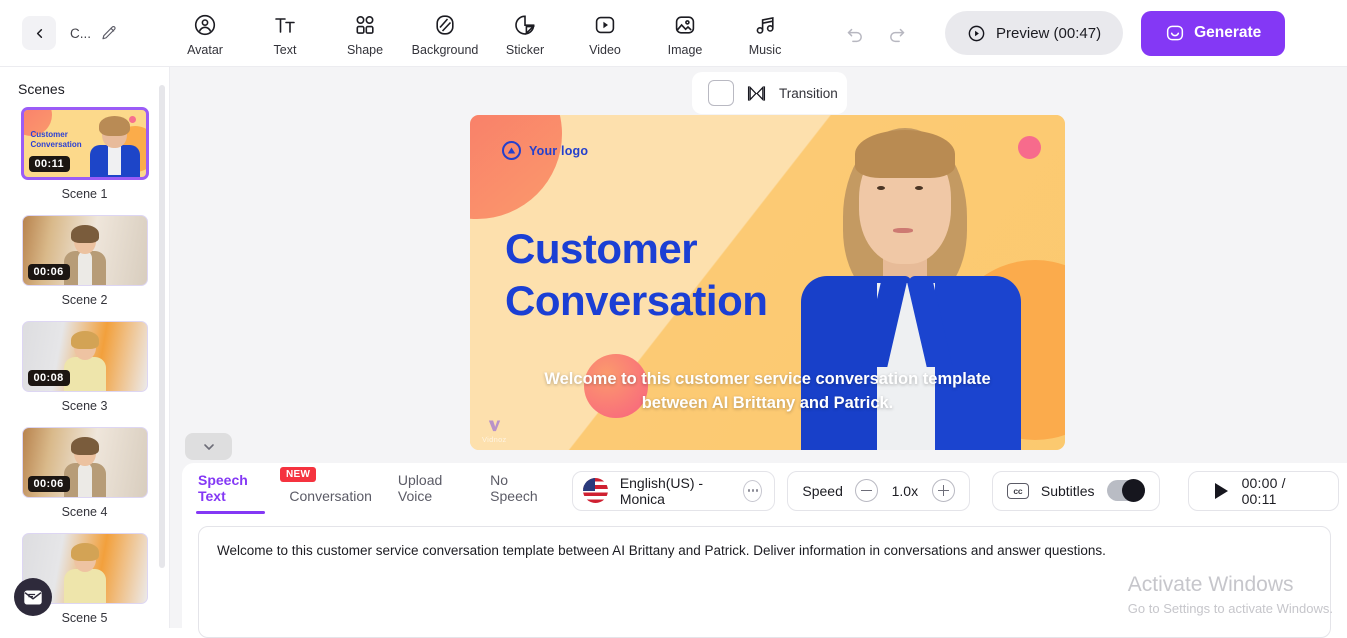  Describe the element at coordinates (559, 150) in the screenshot. I see `logo-text: Your logo` at that location.